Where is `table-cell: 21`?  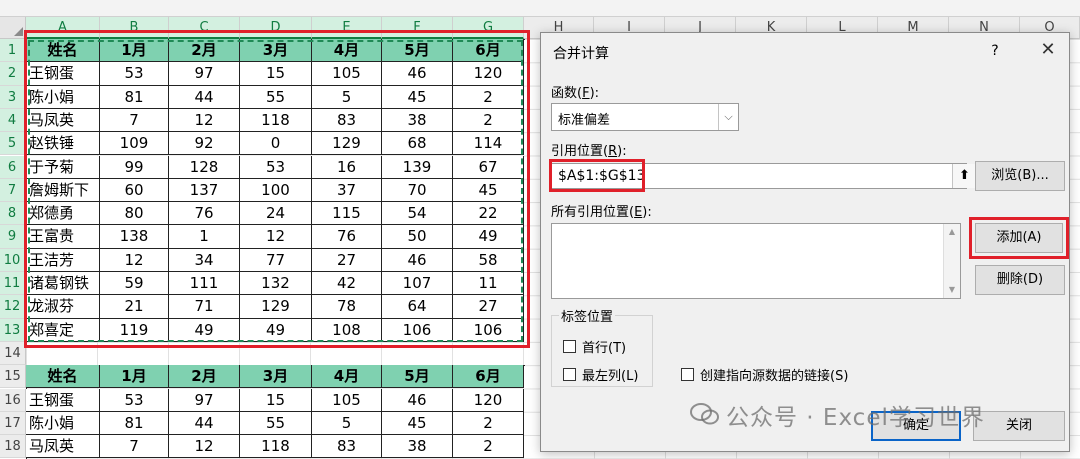
table-cell: 21 is located at coordinates (134, 307).